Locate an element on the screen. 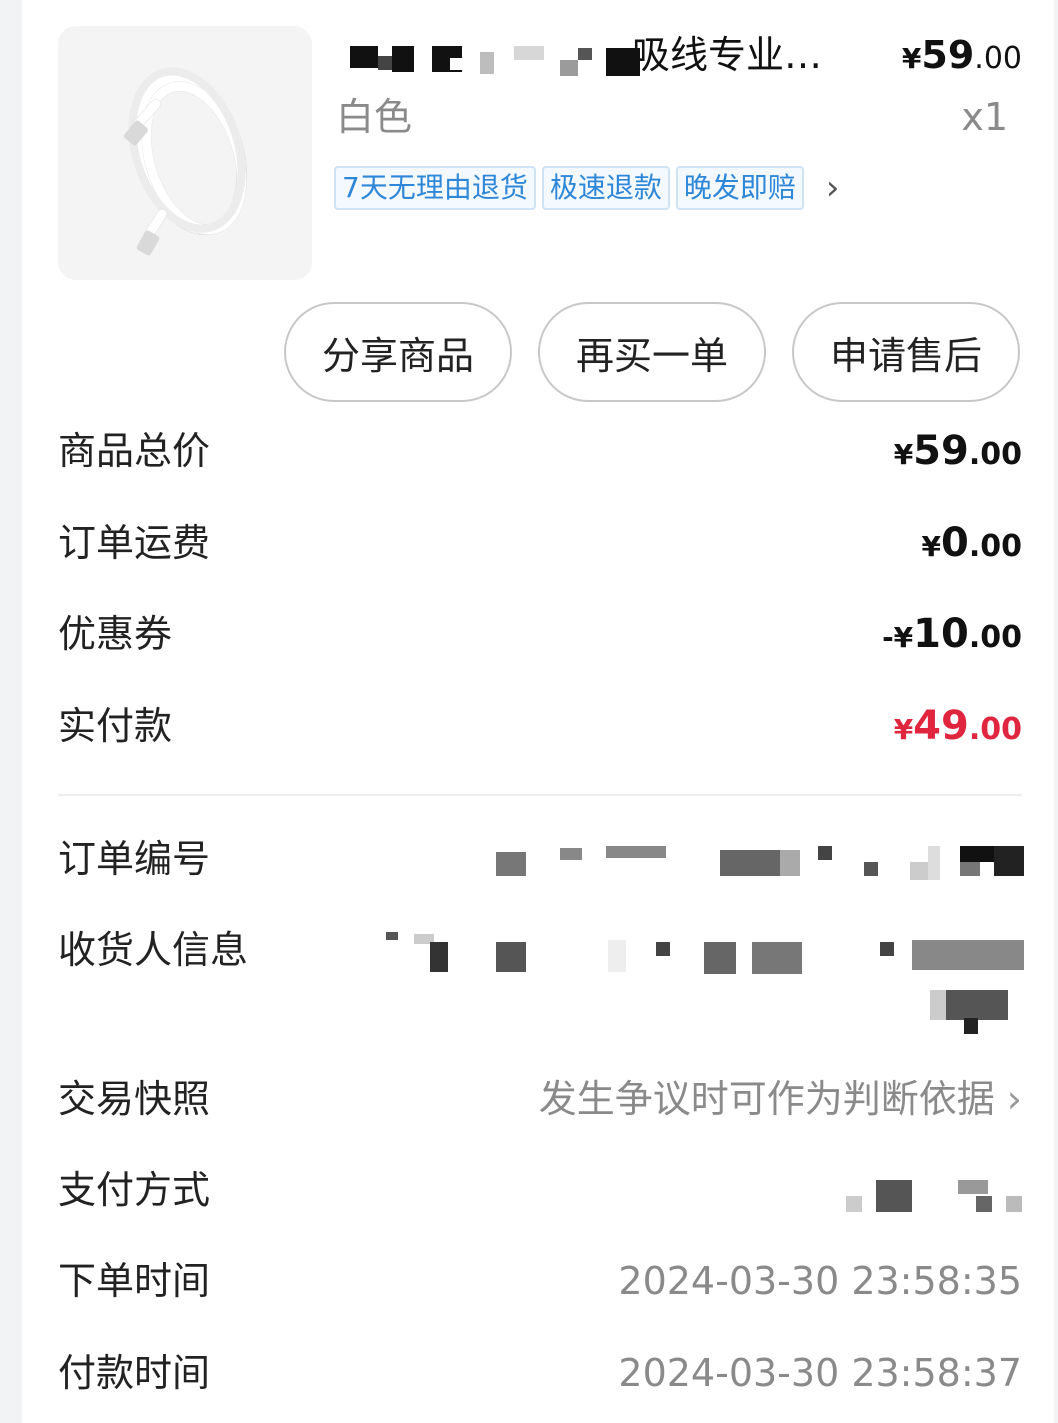  snapshot-link: 发生争议时可作为判断依据 › is located at coordinates (780, 1099).